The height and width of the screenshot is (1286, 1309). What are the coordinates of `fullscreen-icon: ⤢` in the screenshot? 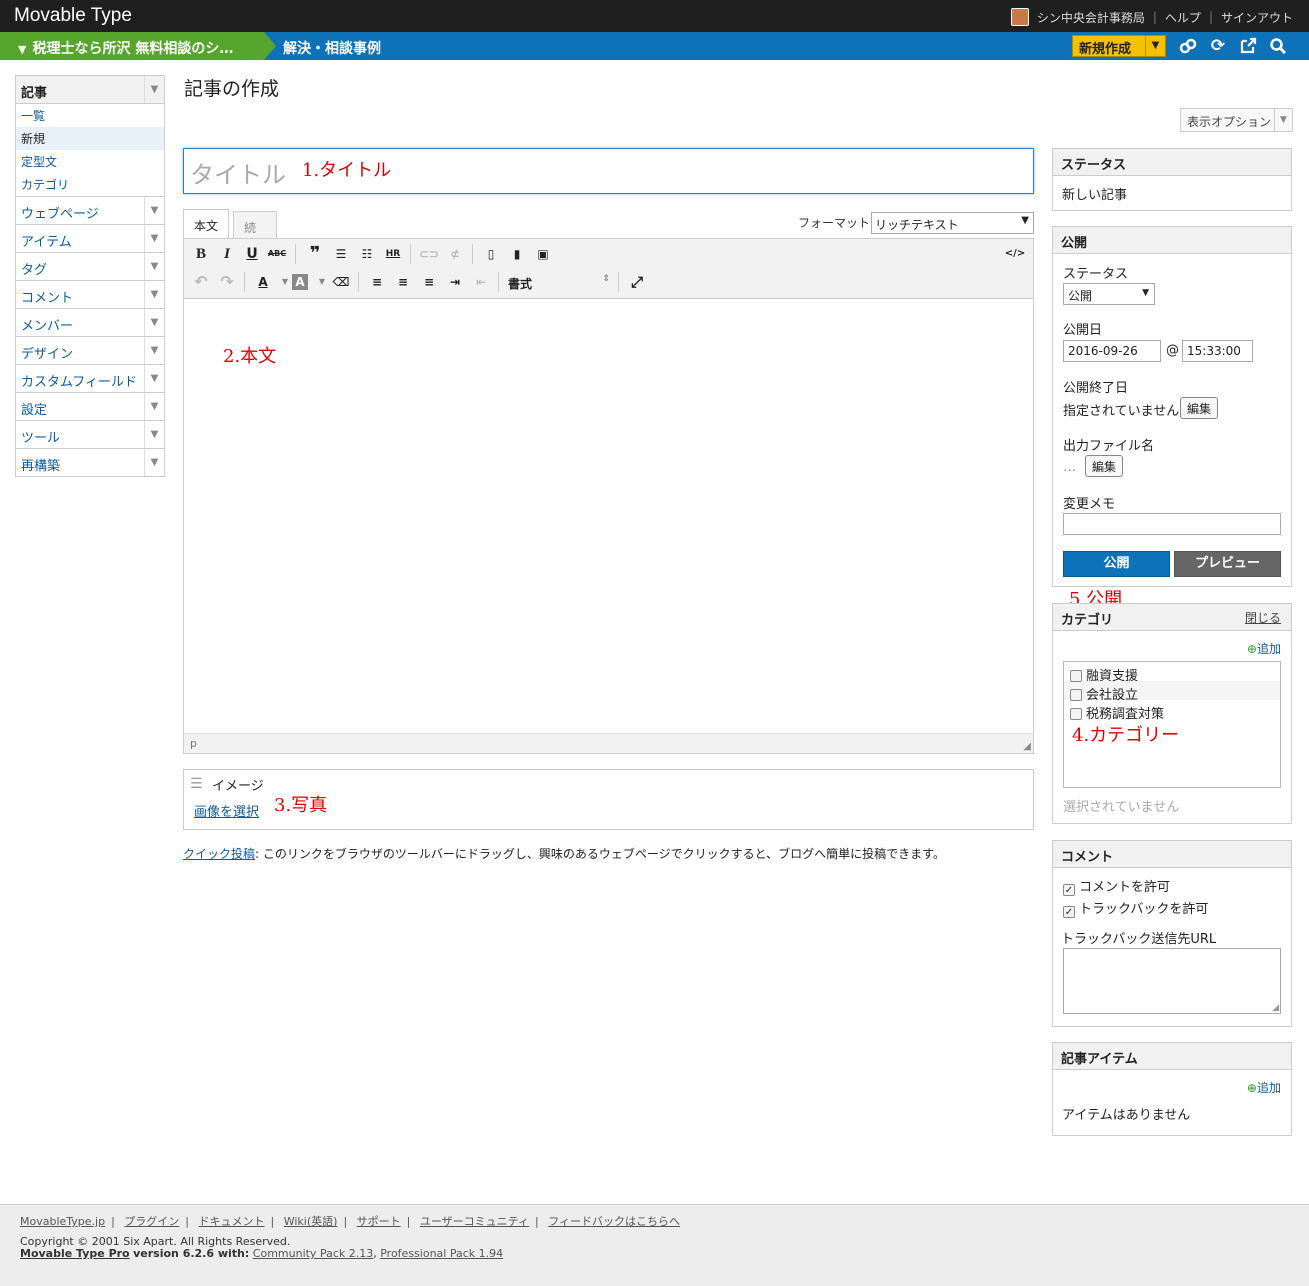 It's located at (637, 282).